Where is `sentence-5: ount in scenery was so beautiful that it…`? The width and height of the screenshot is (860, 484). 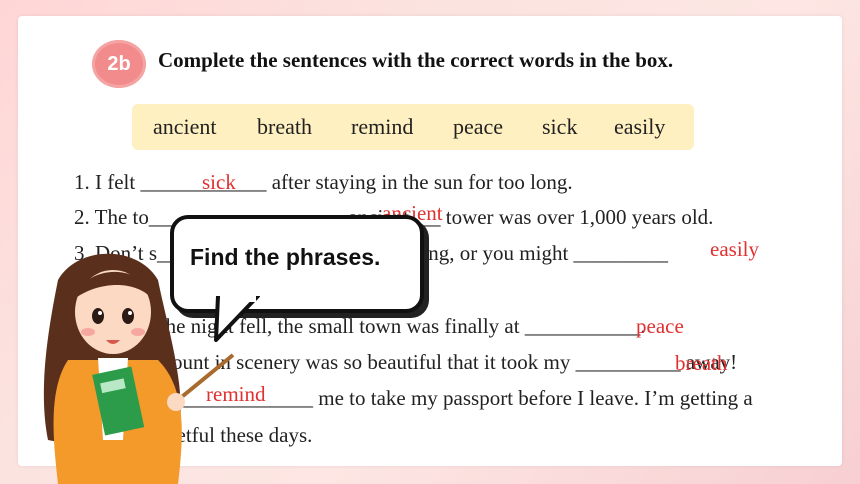
sentence-5: ount in scenery was so beautiful that it… is located at coordinates (455, 362).